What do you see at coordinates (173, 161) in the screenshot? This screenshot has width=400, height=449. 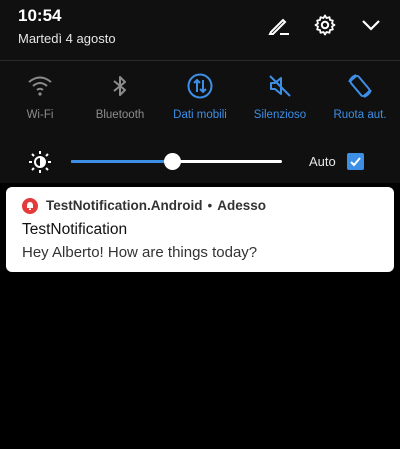 I see `brightness-slider-thumb` at bounding box center [173, 161].